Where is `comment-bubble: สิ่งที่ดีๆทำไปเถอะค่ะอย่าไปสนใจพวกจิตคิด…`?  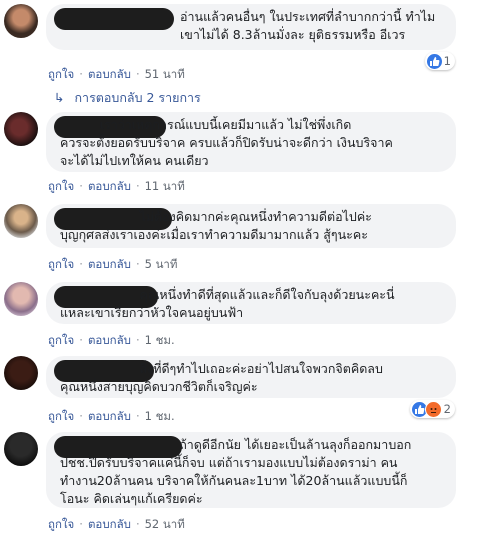 comment-bubble: สิ่งที่ดีๆทำไปเถอะค่ะอย่าไปสนใจพวกจิตคิด… is located at coordinates (251, 377).